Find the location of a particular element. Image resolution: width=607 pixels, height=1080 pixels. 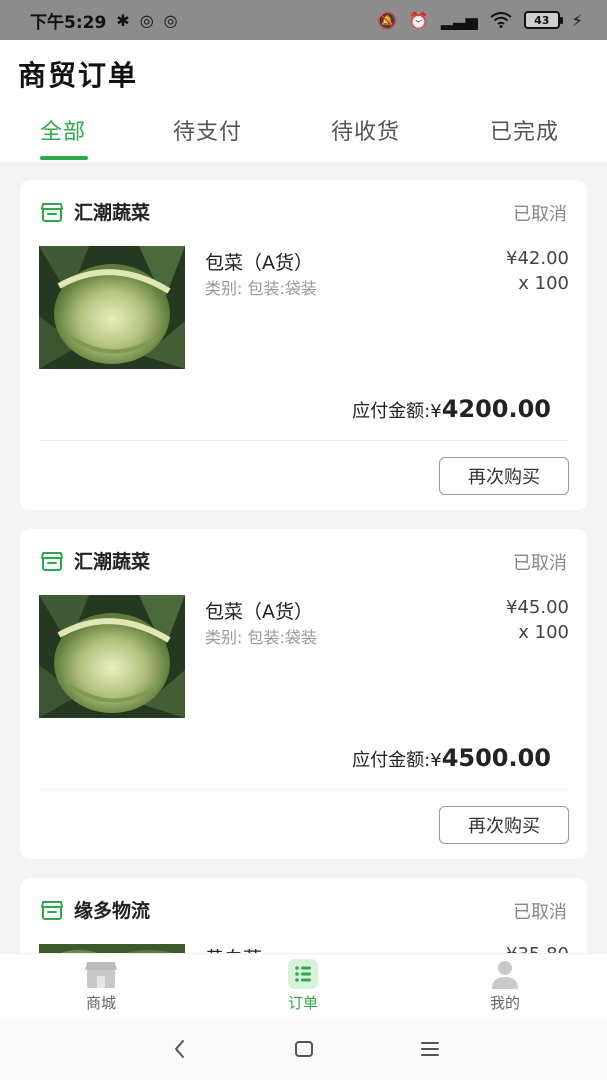

order-list-icon is located at coordinates (303, 974).